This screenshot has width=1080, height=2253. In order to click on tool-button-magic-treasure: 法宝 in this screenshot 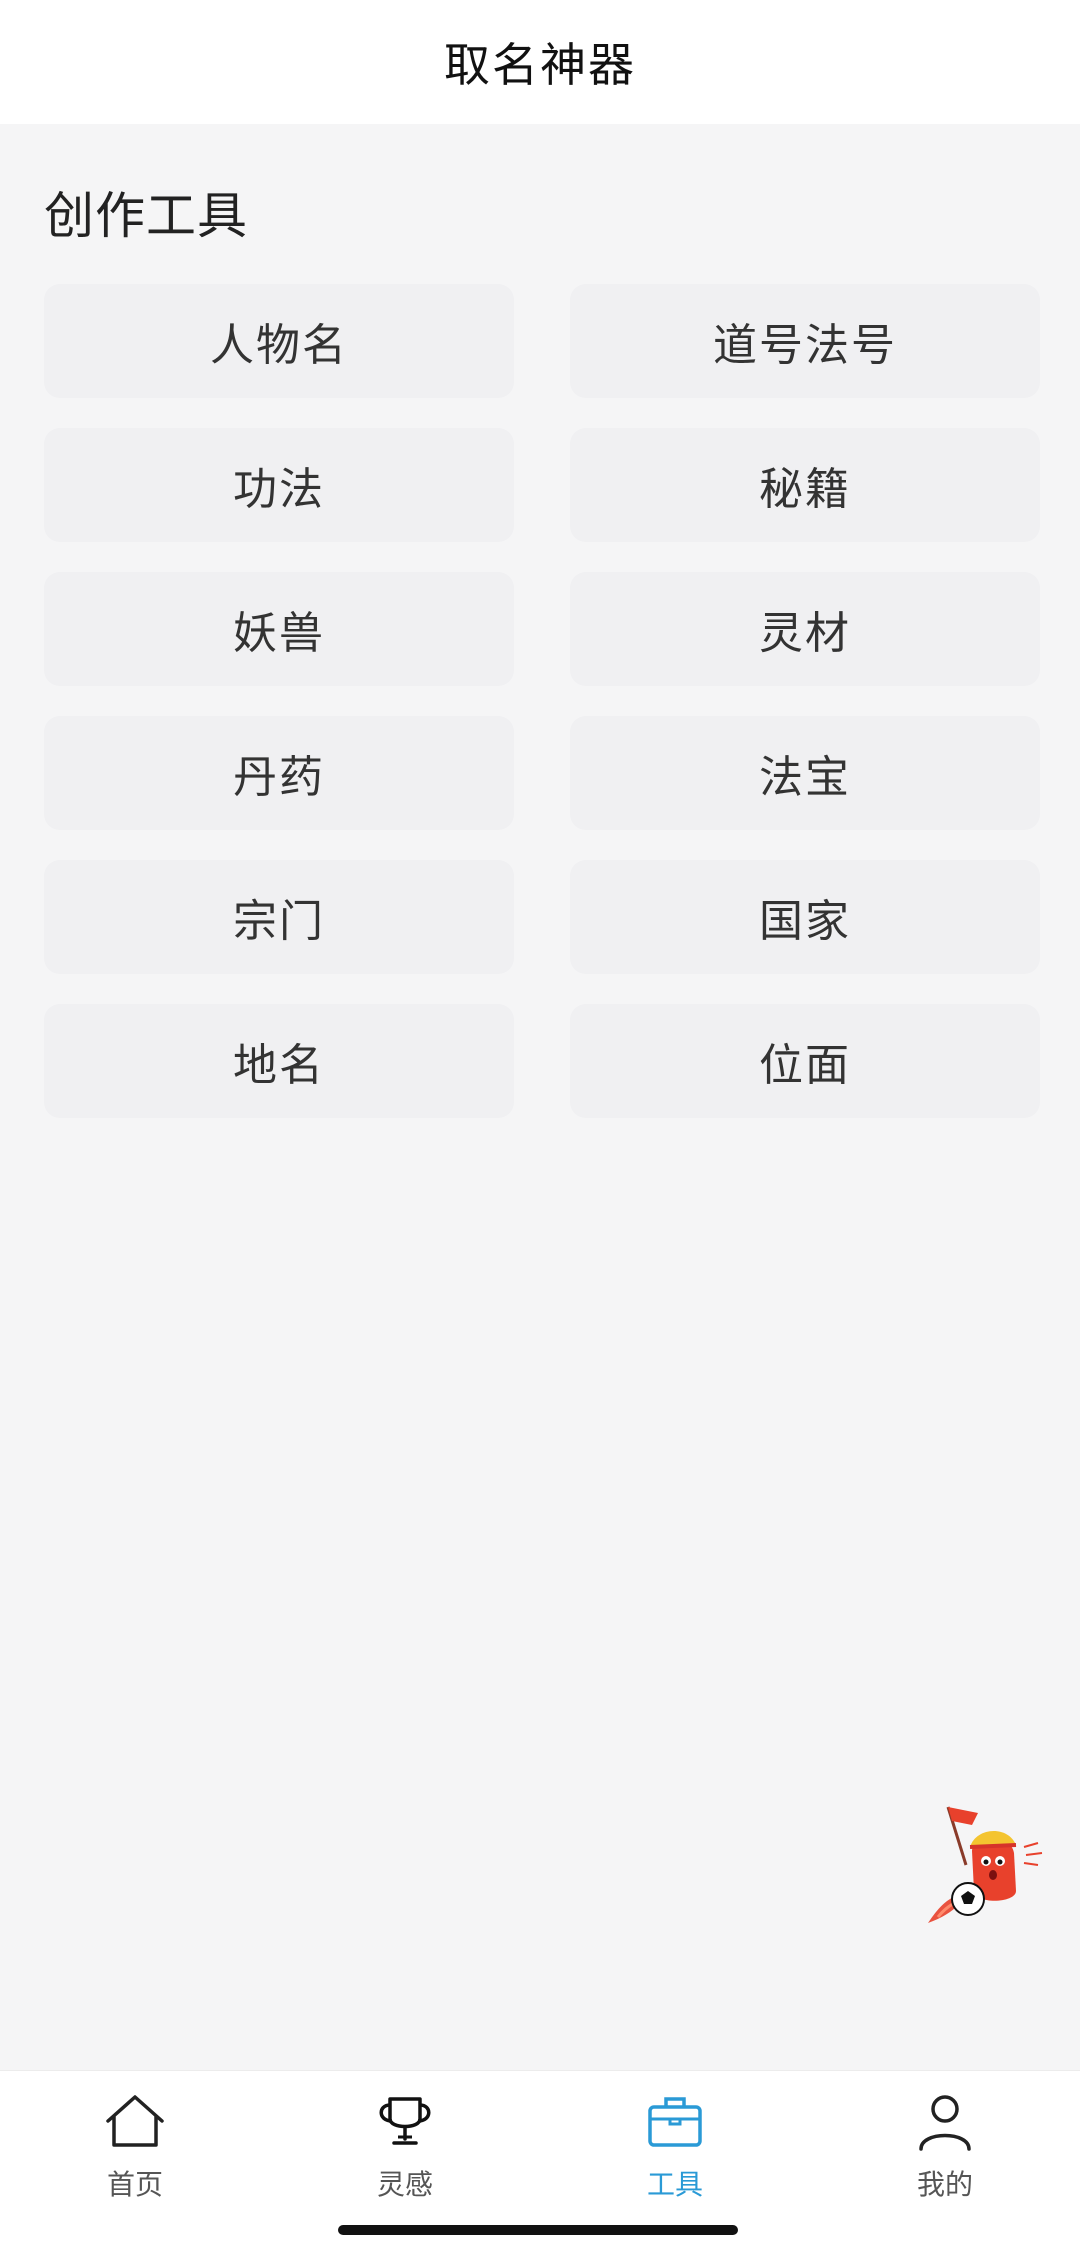, I will do `click(805, 773)`.